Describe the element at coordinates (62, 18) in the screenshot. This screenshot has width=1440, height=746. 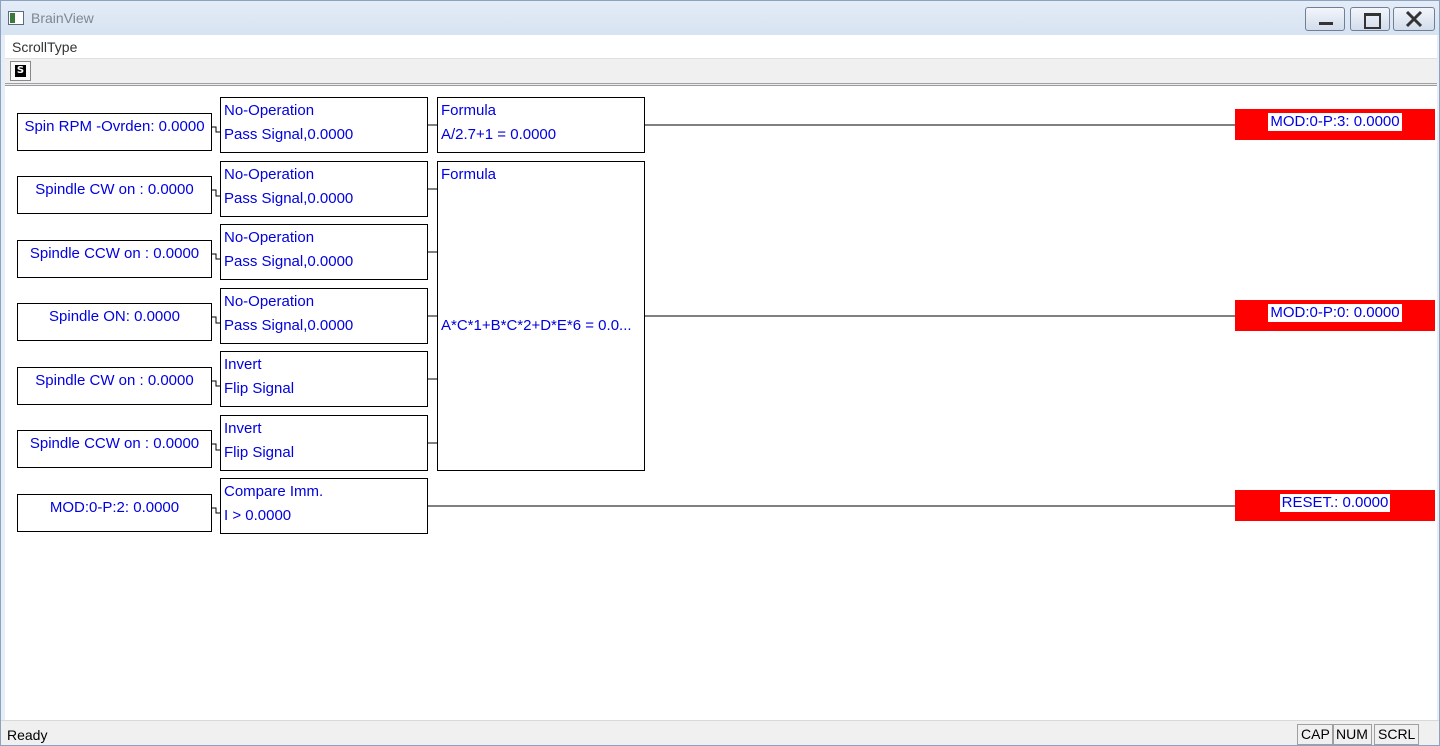
I see `window-title: BrainView` at that location.